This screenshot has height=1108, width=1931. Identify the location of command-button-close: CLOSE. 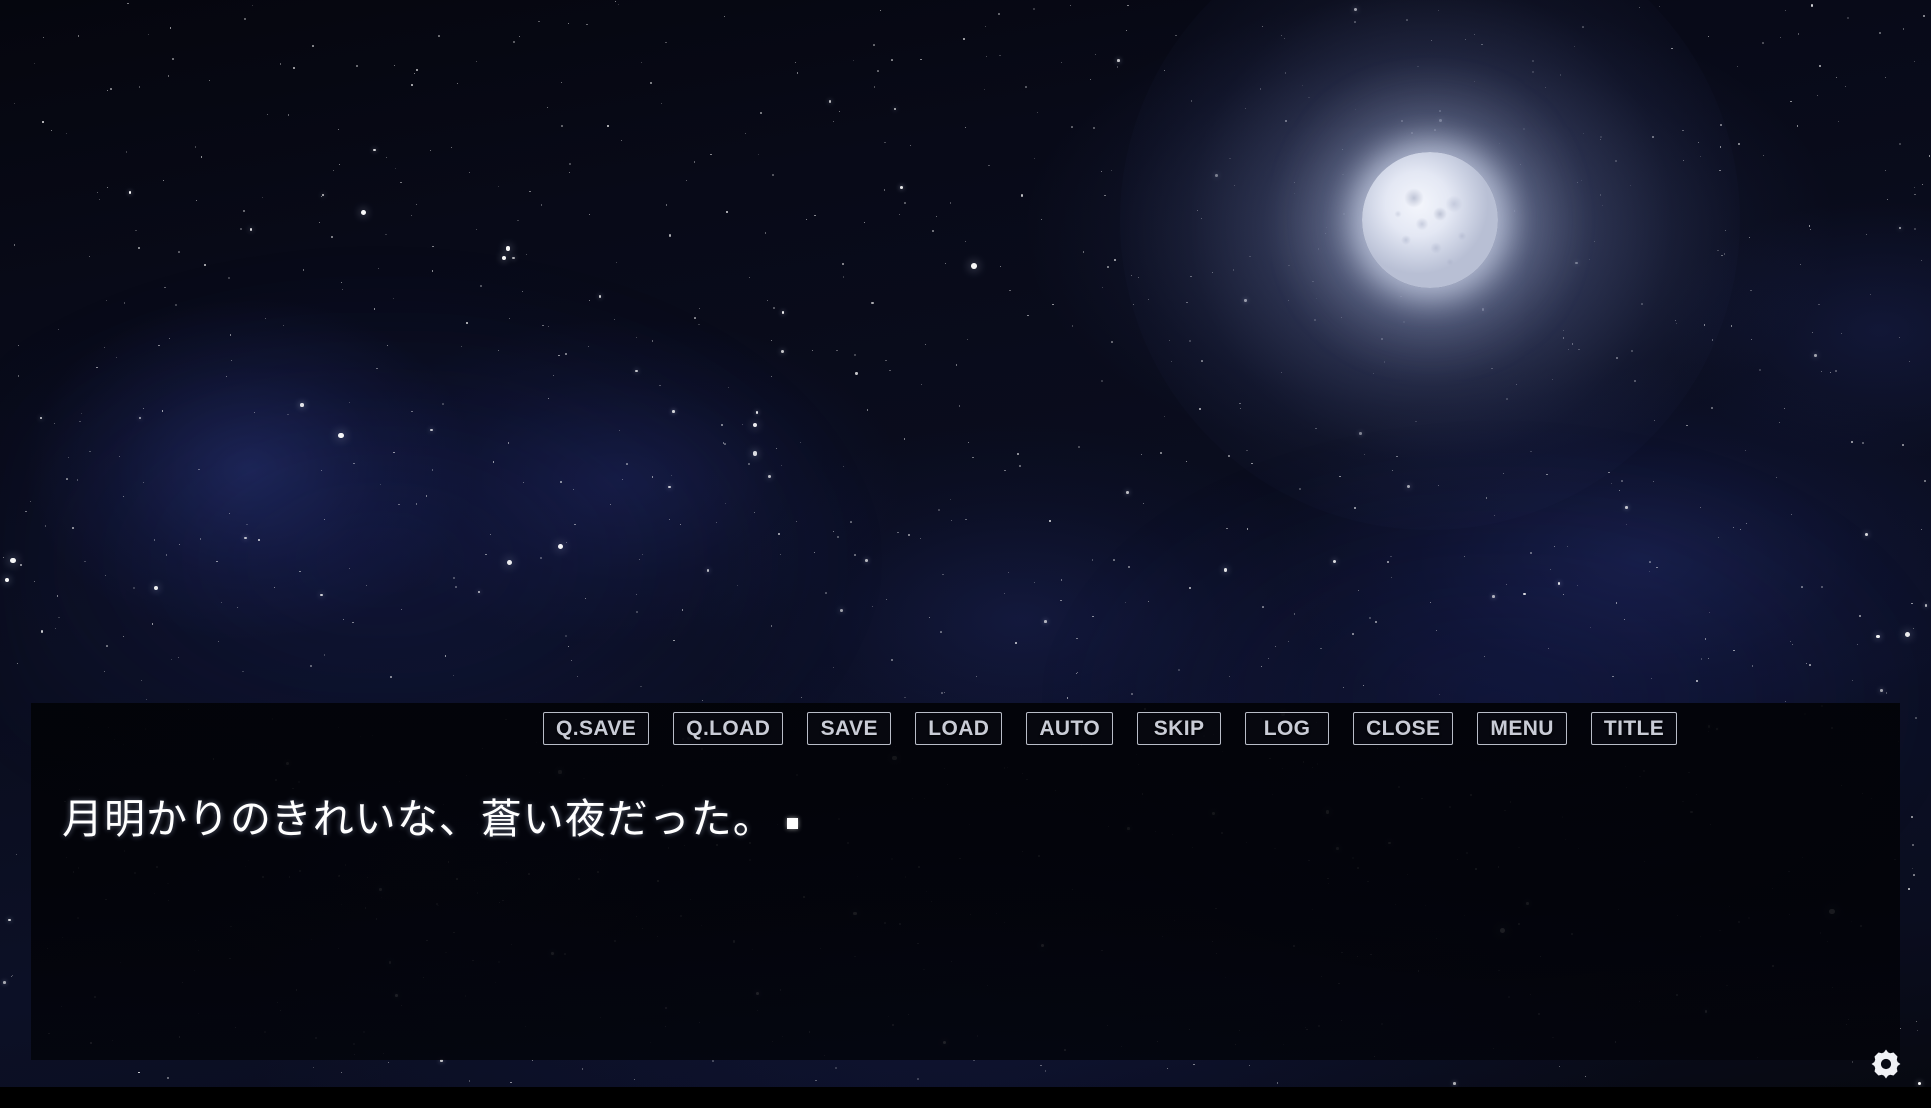
(1403, 728).